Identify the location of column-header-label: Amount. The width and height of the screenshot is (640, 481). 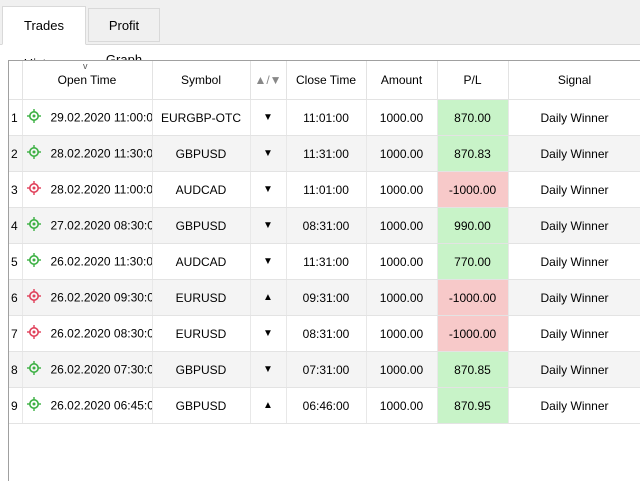
(401, 80).